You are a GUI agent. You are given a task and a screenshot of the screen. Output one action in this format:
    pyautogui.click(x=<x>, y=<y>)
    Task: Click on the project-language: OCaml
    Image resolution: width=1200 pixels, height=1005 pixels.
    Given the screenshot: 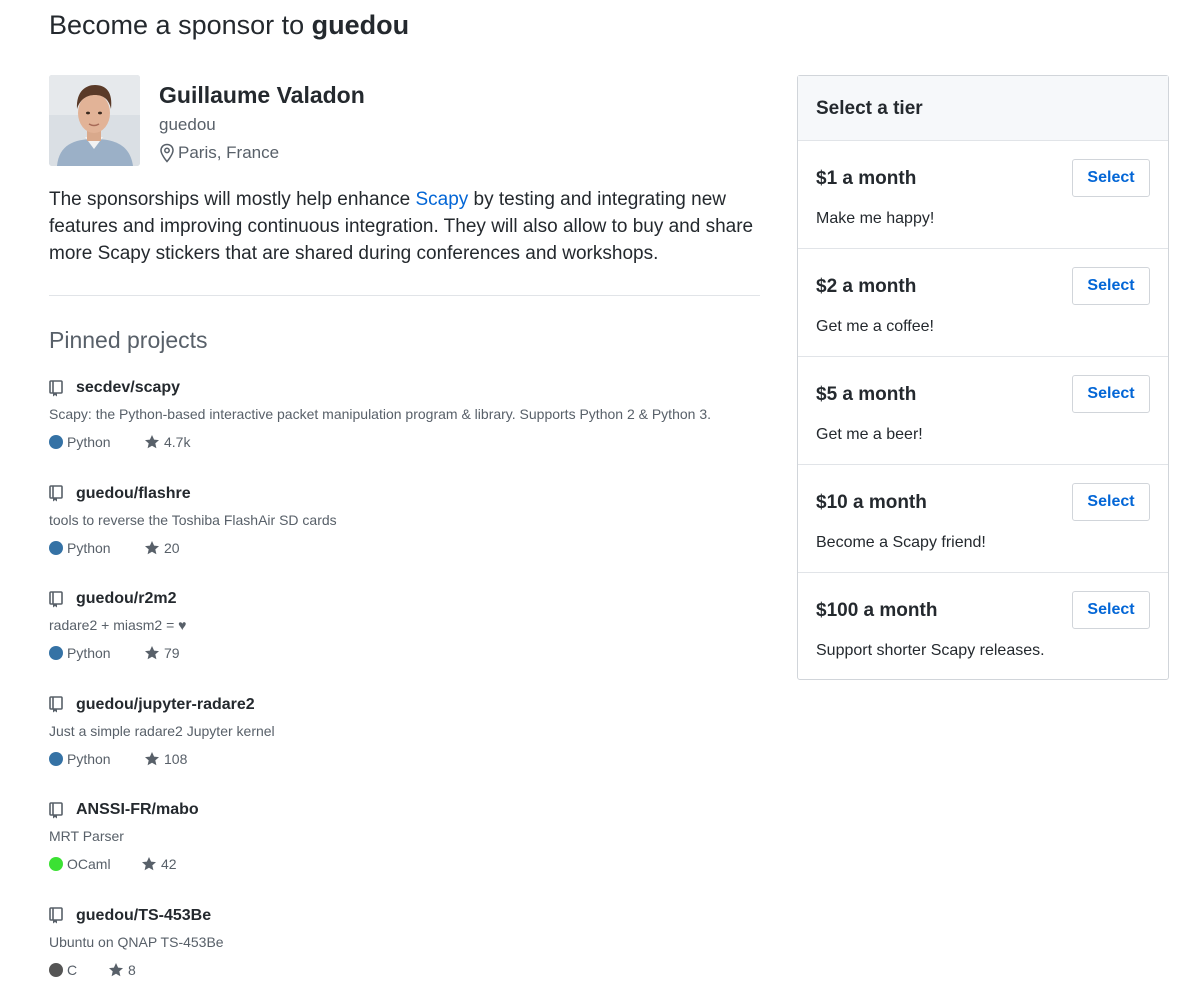 What is the action you would take?
    pyautogui.click(x=104, y=864)
    